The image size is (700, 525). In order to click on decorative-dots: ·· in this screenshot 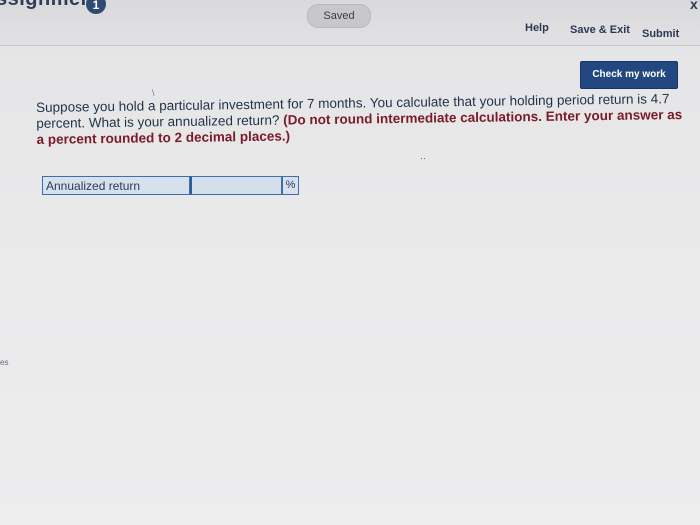, I will do `click(423, 158)`.